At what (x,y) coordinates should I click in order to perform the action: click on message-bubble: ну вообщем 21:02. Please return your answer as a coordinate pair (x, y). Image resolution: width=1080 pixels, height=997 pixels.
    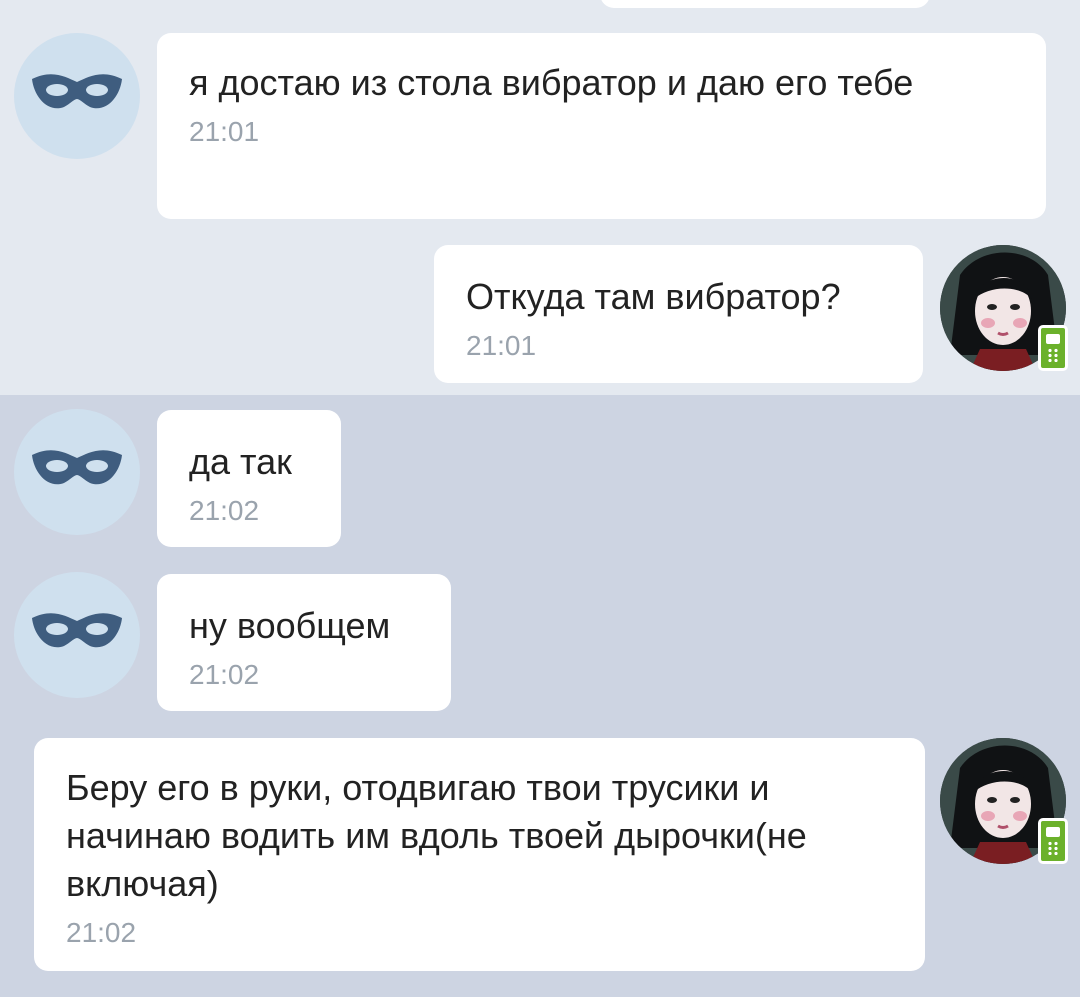
    Looking at the image, I should click on (304, 642).